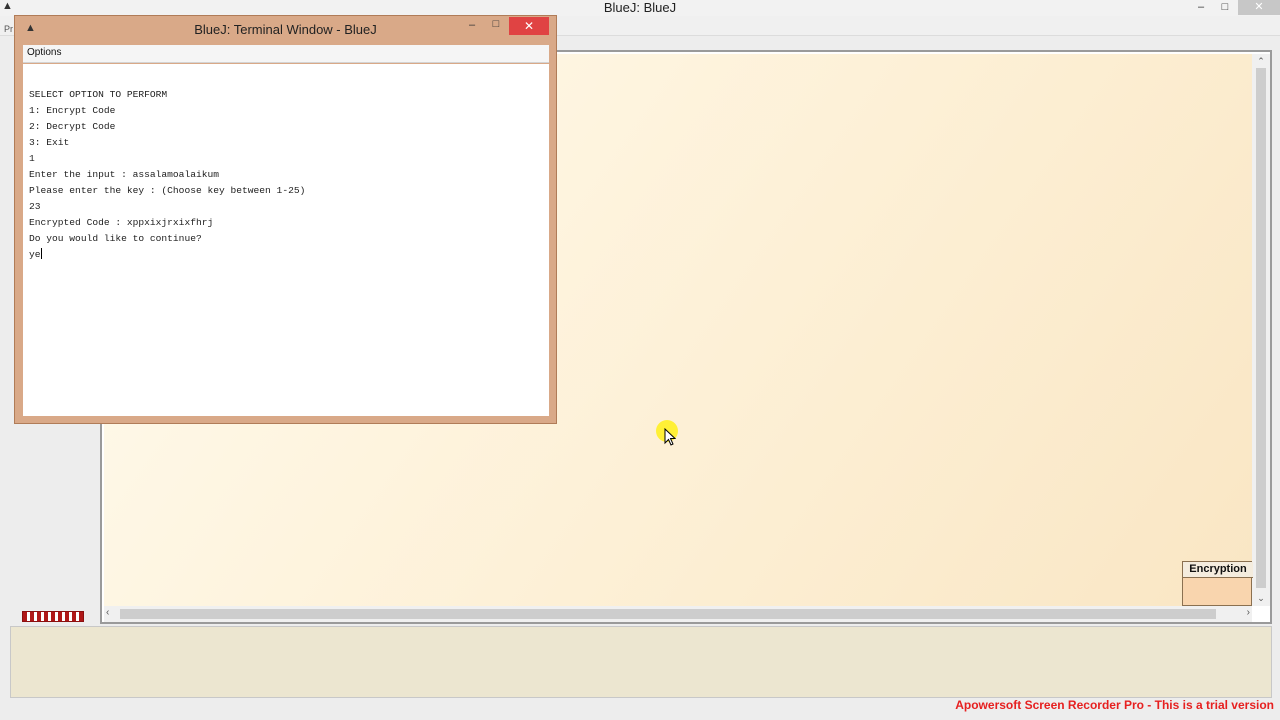 This screenshot has width=1280, height=720. What do you see at coordinates (35, 254) in the screenshot?
I see `terminal-input: ye` at bounding box center [35, 254].